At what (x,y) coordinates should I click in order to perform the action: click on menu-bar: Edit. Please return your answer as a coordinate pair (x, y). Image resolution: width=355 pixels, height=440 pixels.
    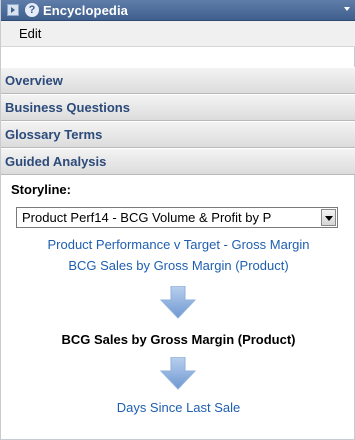
    Looking at the image, I should click on (178, 34).